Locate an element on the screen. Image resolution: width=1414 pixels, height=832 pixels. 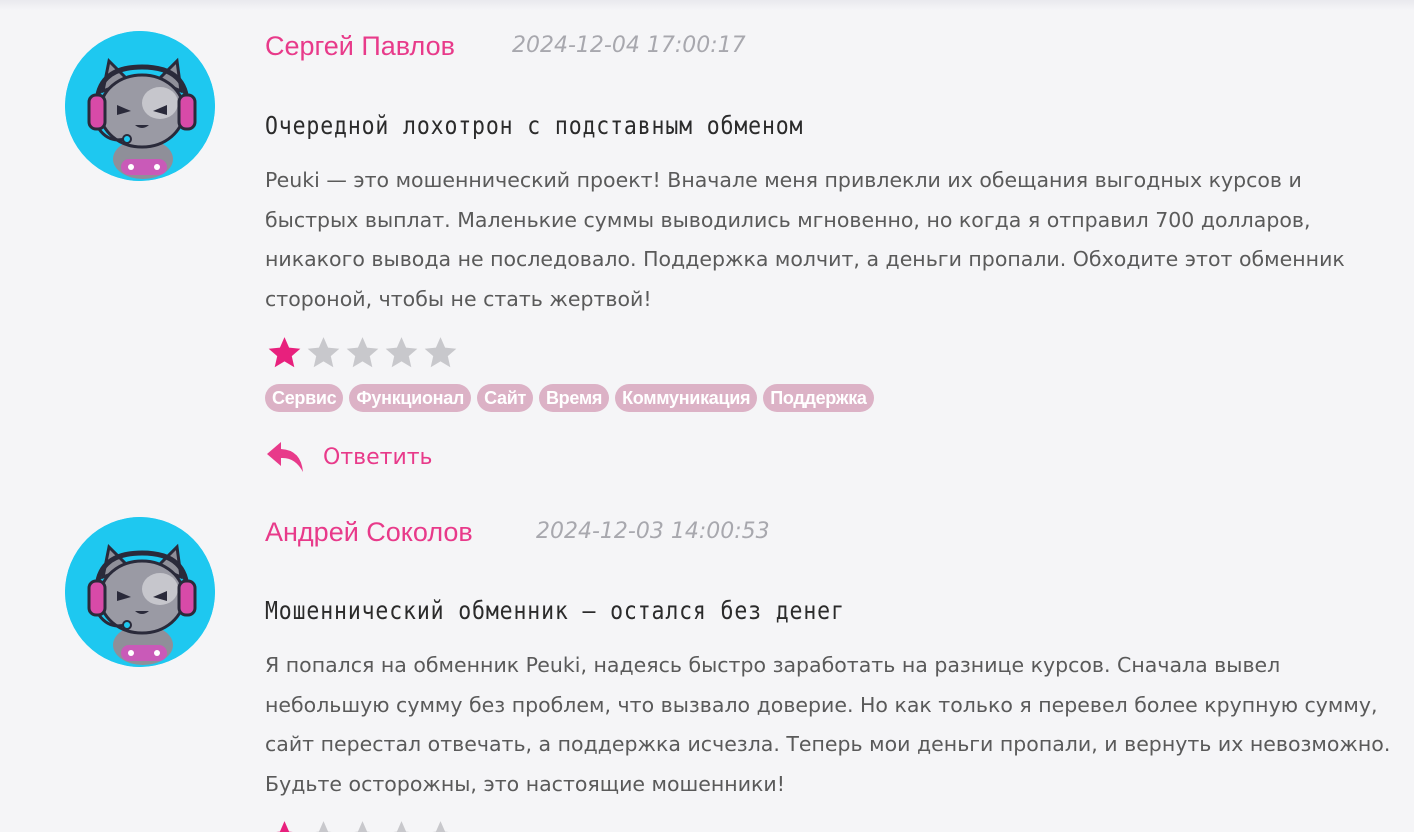
top-shadow is located at coordinates (707, 5).